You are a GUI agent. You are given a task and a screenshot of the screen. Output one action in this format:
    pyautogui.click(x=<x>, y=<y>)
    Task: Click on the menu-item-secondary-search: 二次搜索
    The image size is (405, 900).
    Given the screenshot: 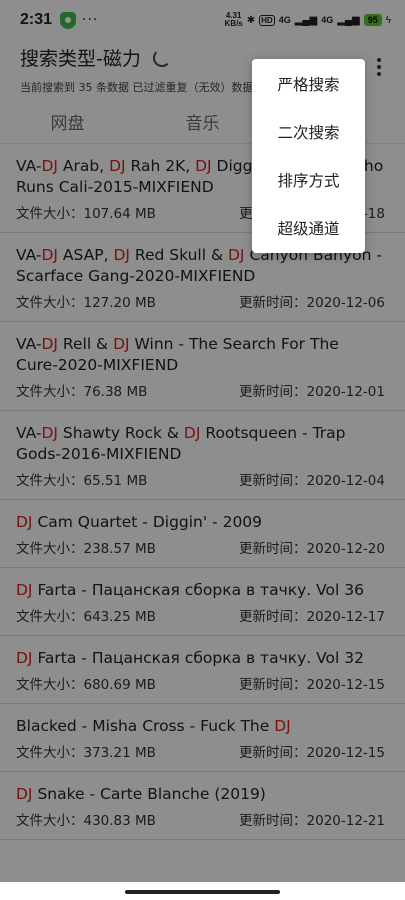 What is the action you would take?
    pyautogui.click(x=308, y=132)
    